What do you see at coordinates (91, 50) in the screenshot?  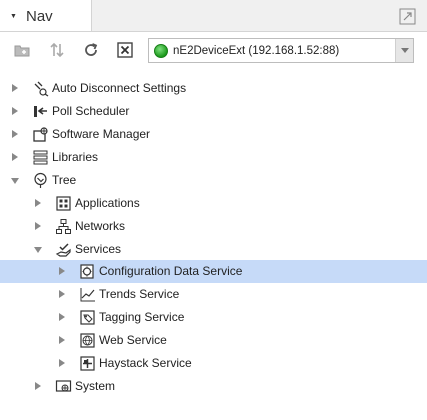 I see `refresh-icon` at bounding box center [91, 50].